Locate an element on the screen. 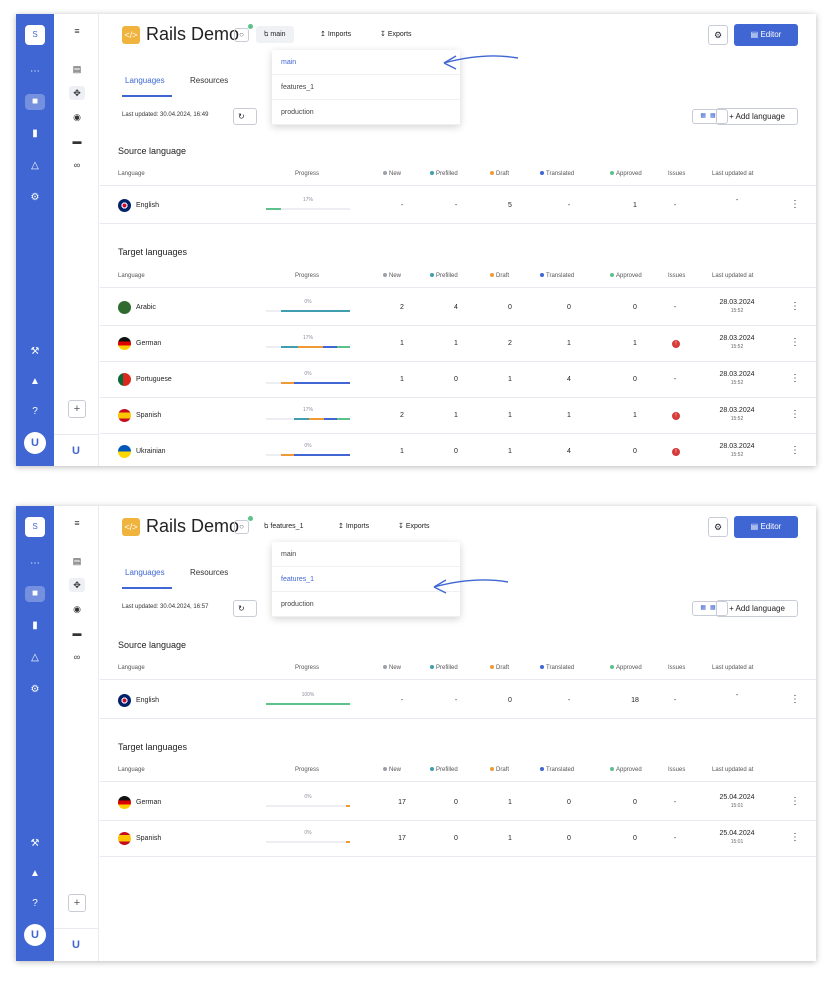 This screenshot has width=832, height=989. approved-count: 1 is located at coordinates (635, 343).